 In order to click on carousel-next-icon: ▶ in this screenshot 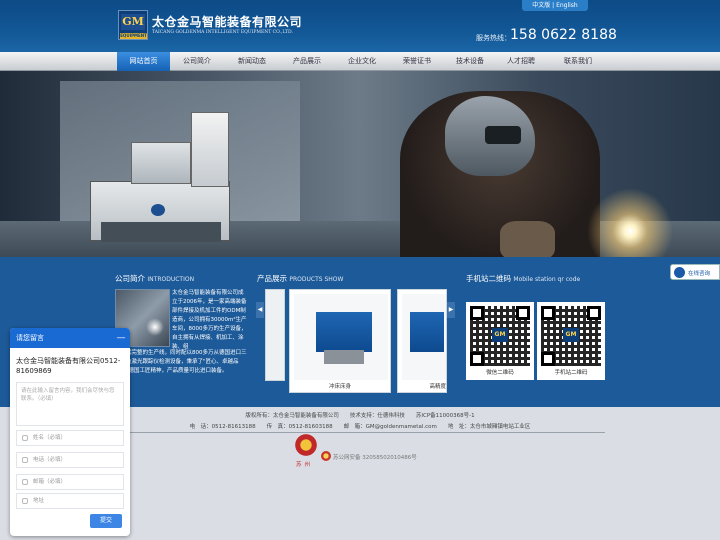, I will do `click(451, 310)`.